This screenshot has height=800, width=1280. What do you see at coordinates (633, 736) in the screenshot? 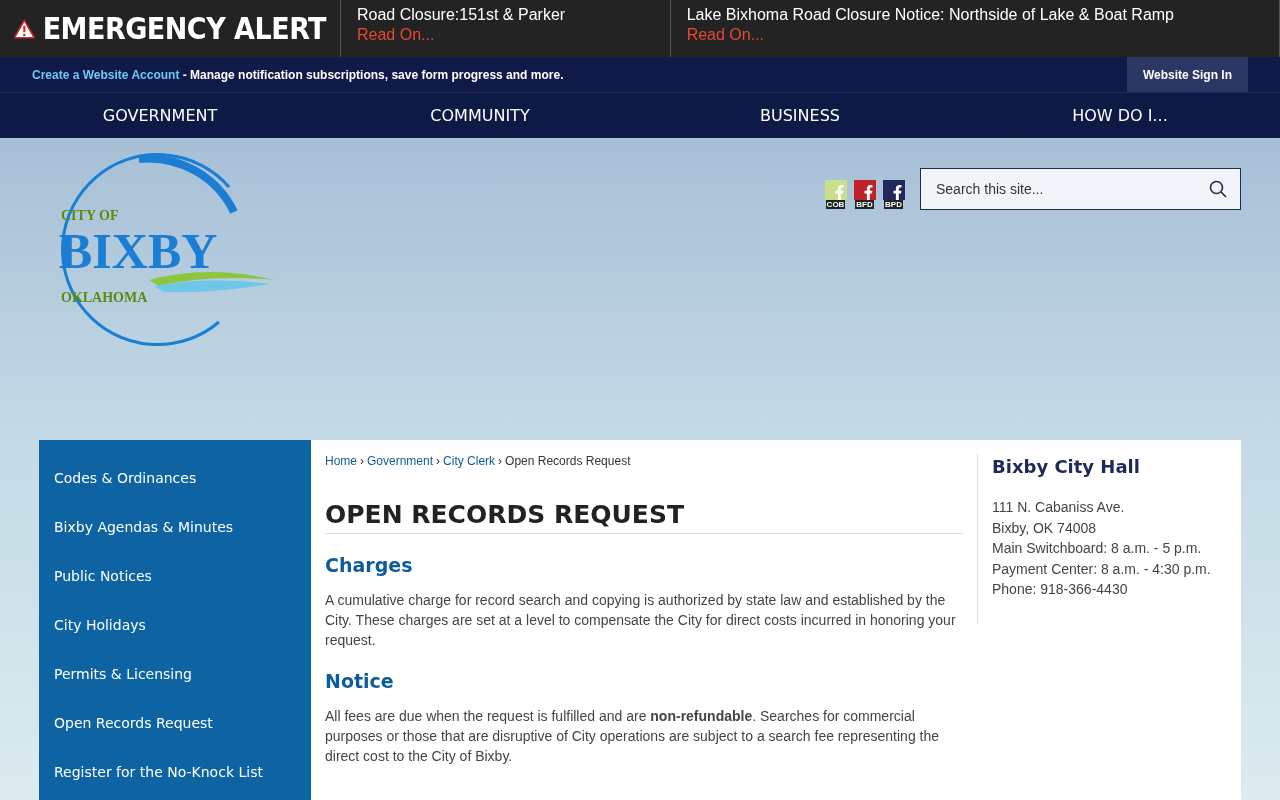
I see `section-paragraph: All fees are due when the request is fulfilled and are non-refundable. Searches for commercial purposes or those that are disruptive of City operations are subject to a search fee representing the direct cost to the City of Bixby.` at bounding box center [633, 736].